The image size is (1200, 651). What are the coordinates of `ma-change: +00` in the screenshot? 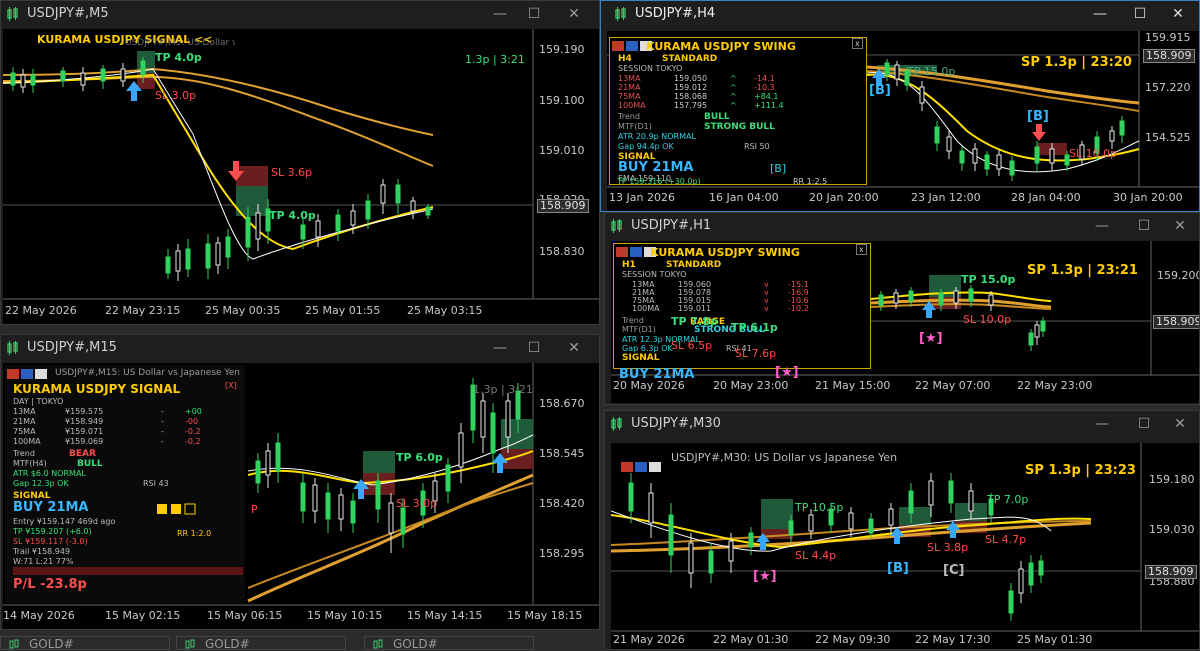 It's located at (193, 411).